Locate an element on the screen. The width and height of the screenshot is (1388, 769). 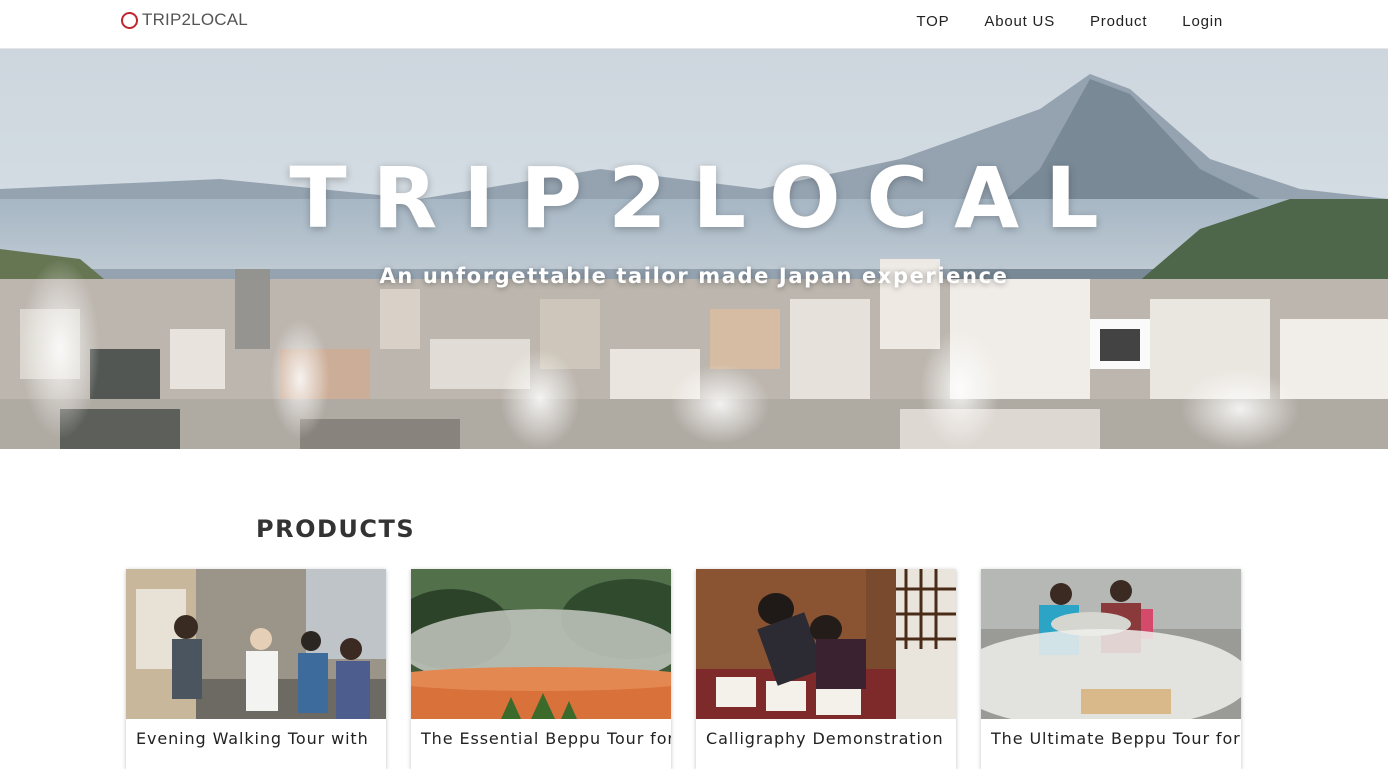
main-nav: TOP About US Product Login is located at coordinates (1069, 21).